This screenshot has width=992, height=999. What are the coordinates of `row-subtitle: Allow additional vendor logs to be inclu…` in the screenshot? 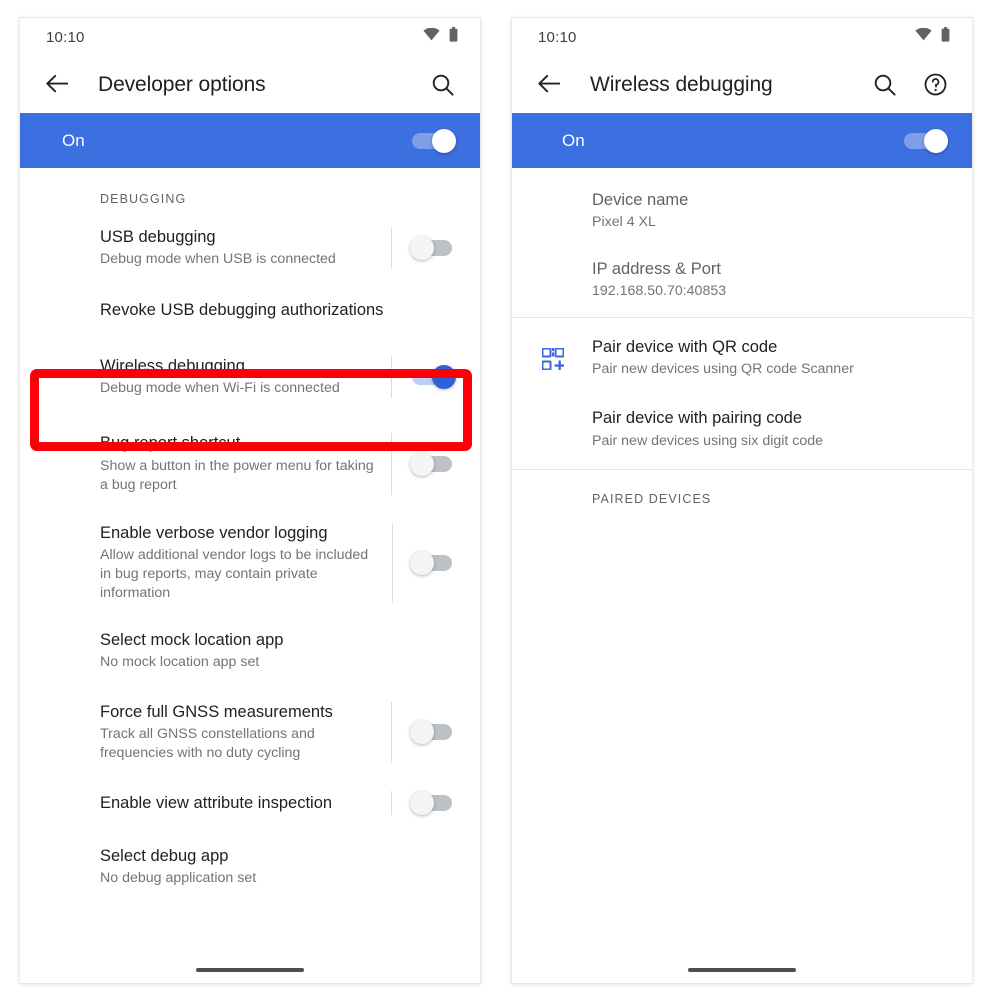 It's located at (234, 573).